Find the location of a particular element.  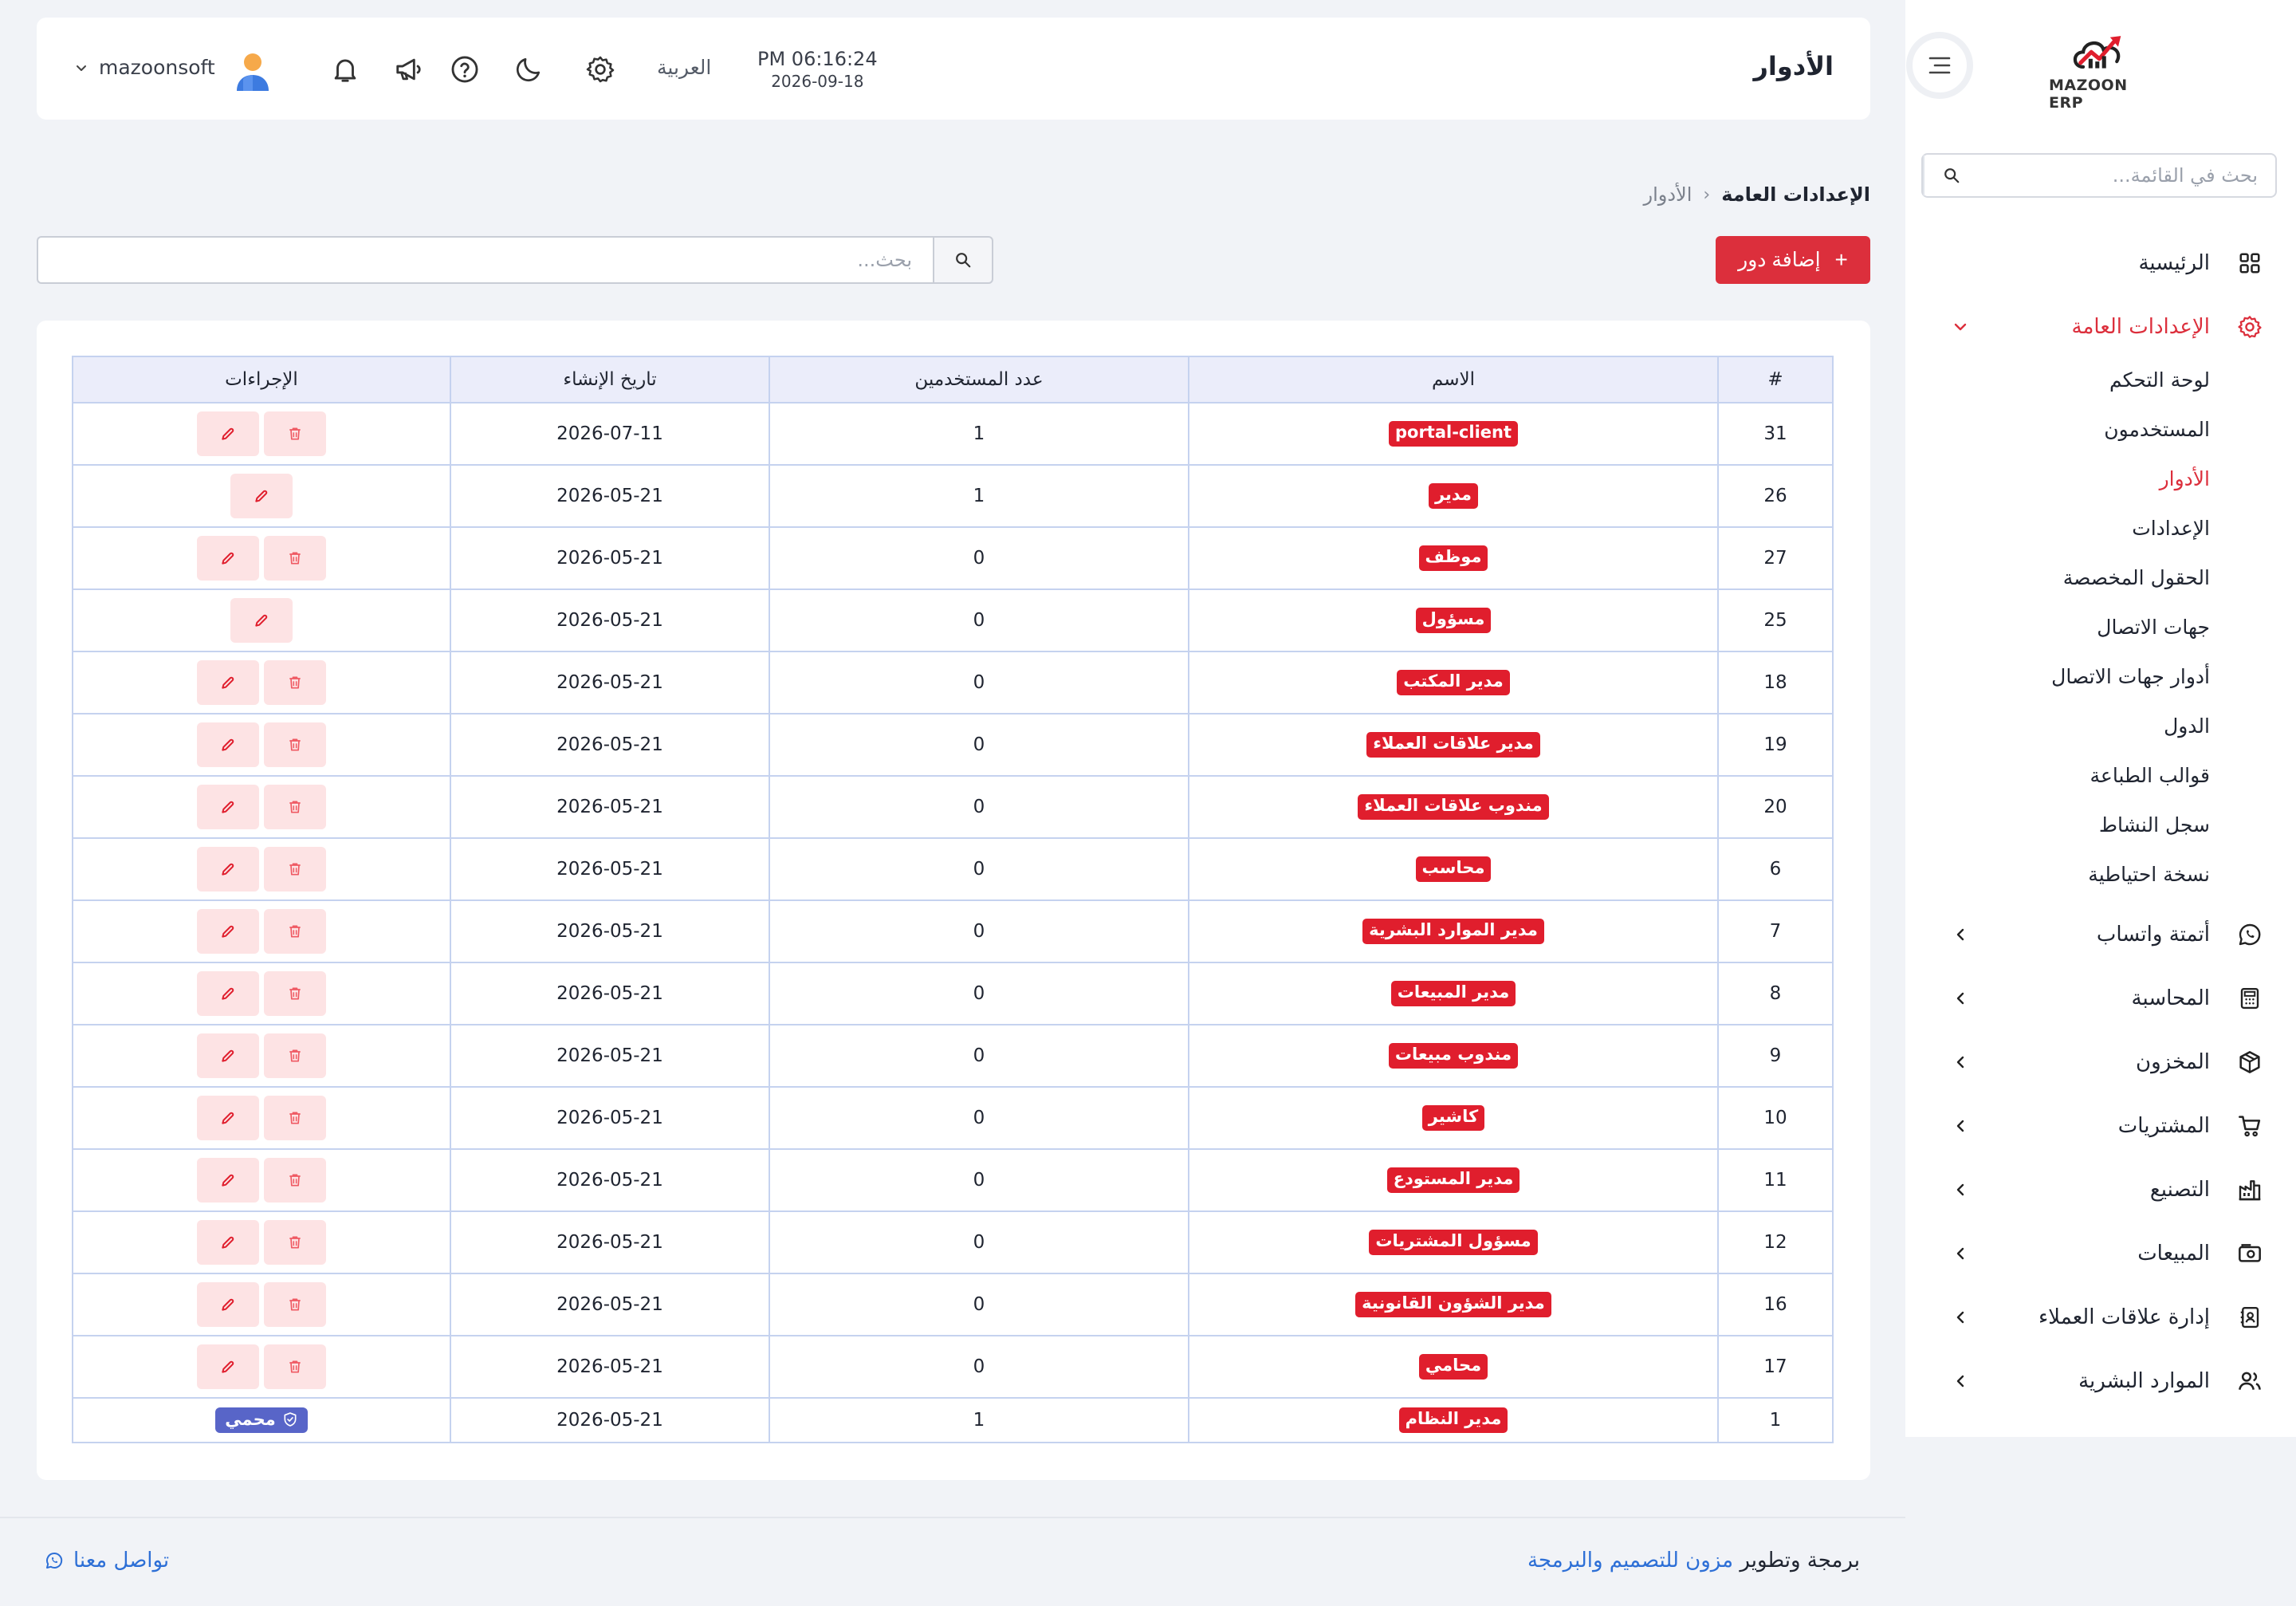

breadcrumb-parent: الإعدادات العامة is located at coordinates (1795, 194).